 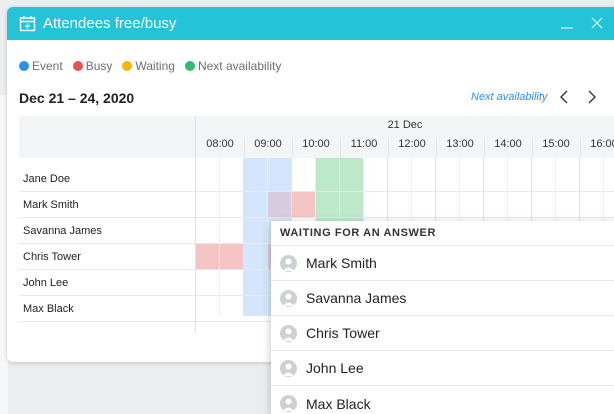 I want to click on hour-label: 08:00, so click(x=220, y=144).